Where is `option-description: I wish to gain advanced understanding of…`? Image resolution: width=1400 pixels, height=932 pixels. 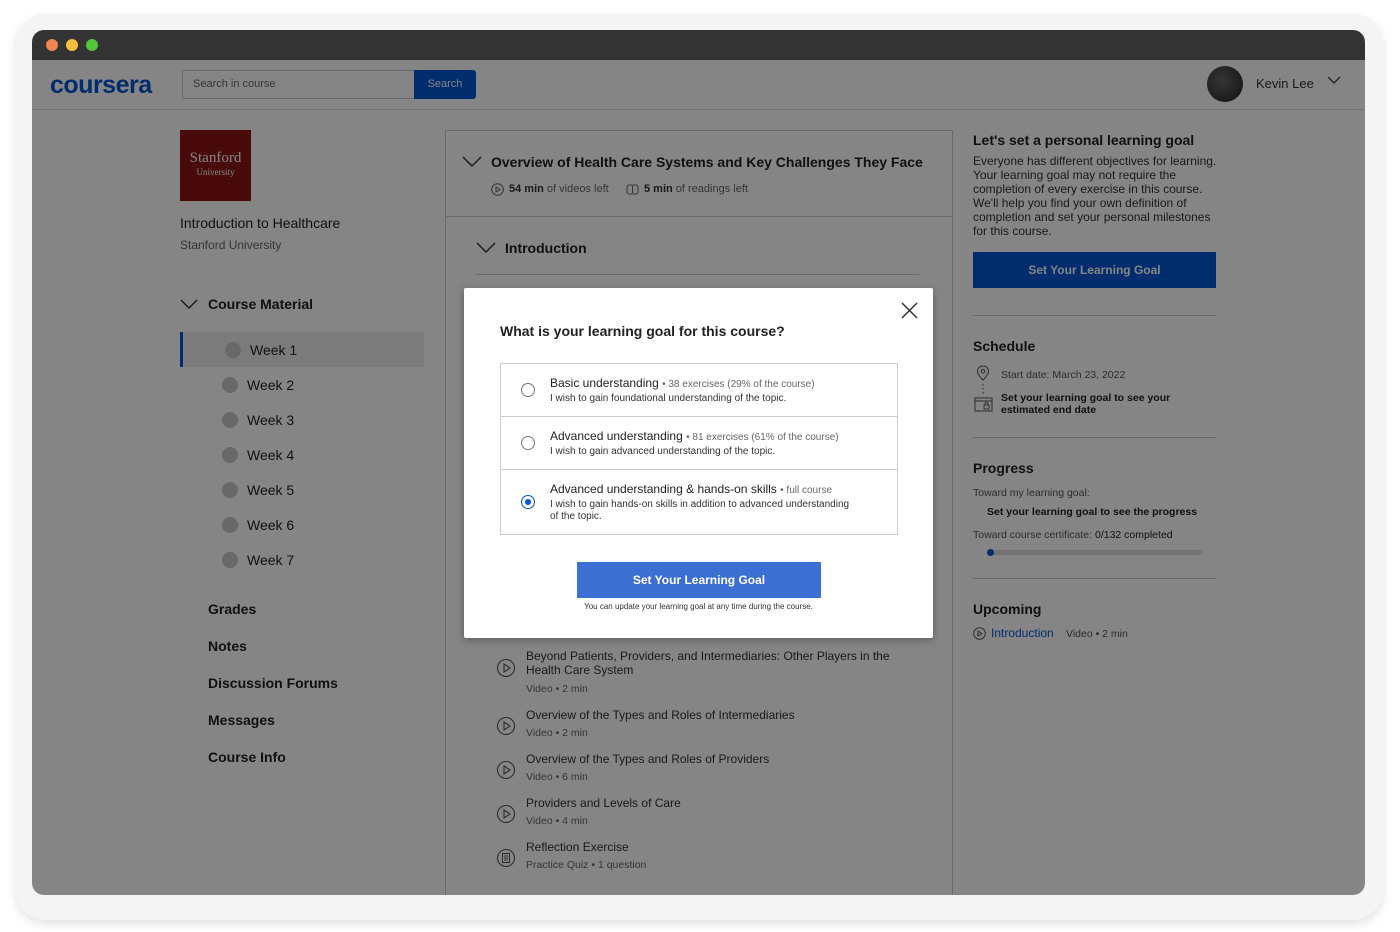
option-description: I wish to gain advanced understanding of… is located at coordinates (663, 451).